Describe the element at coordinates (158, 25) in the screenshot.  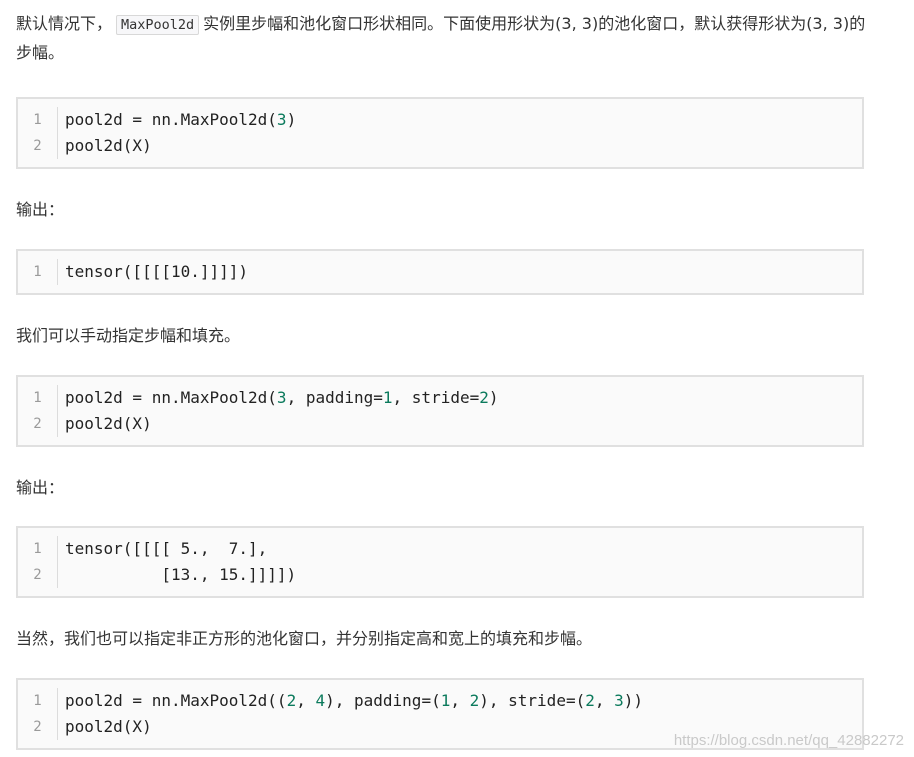
I see `inline-code-maxpool2d: MaxPool2d` at that location.